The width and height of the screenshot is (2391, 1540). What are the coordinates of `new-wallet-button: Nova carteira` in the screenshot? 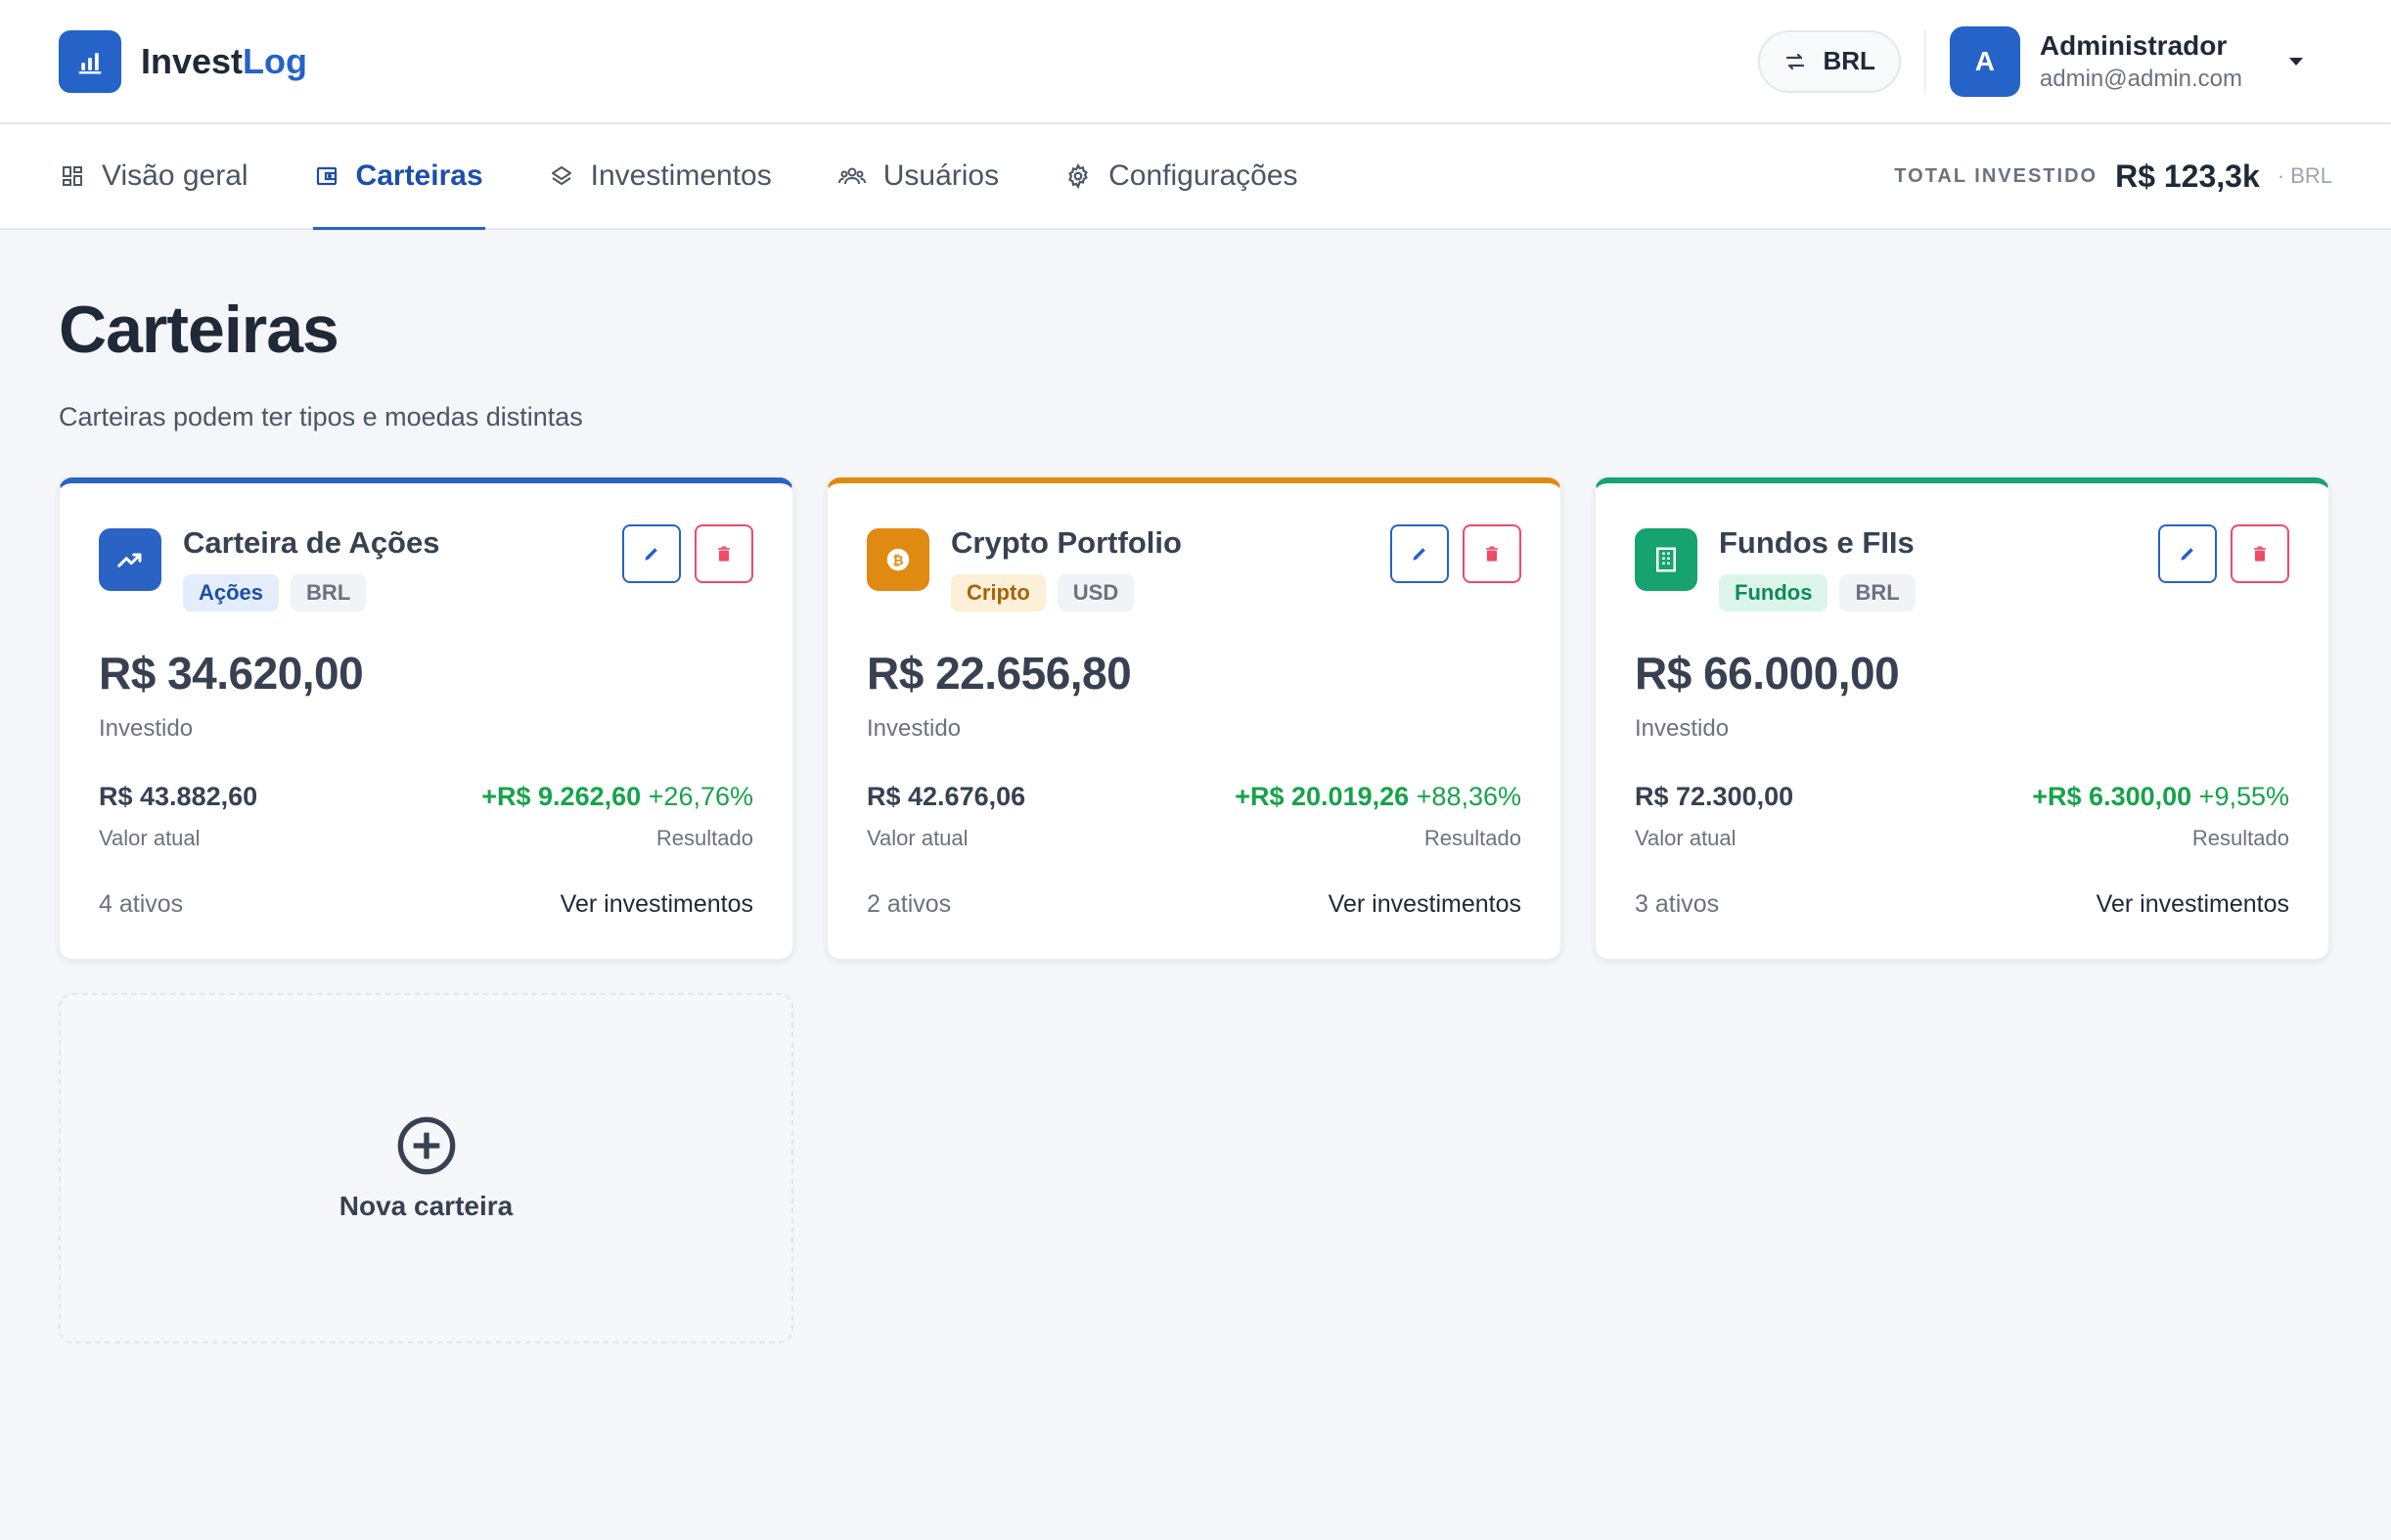 It's located at (426, 1168).